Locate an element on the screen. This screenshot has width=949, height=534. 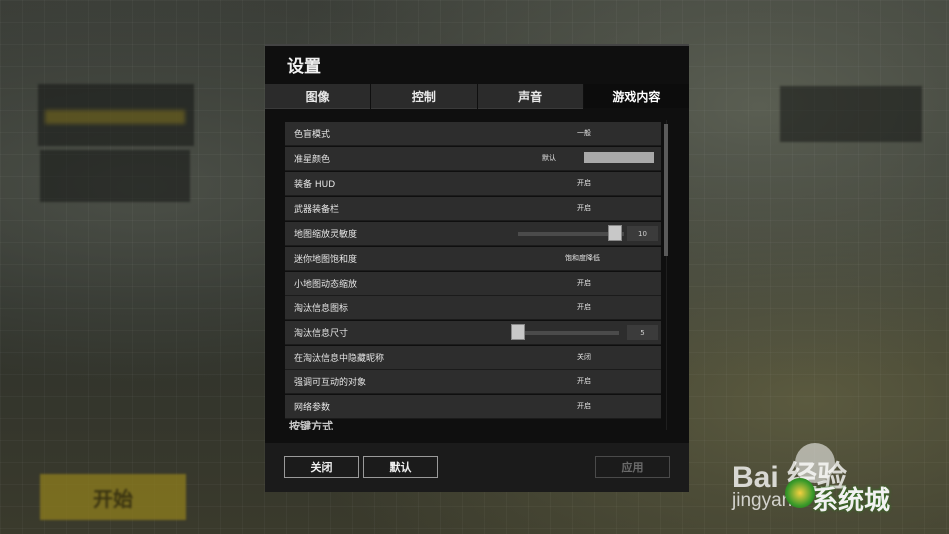
dialog-title: 设置 is located at coordinates (304, 67).